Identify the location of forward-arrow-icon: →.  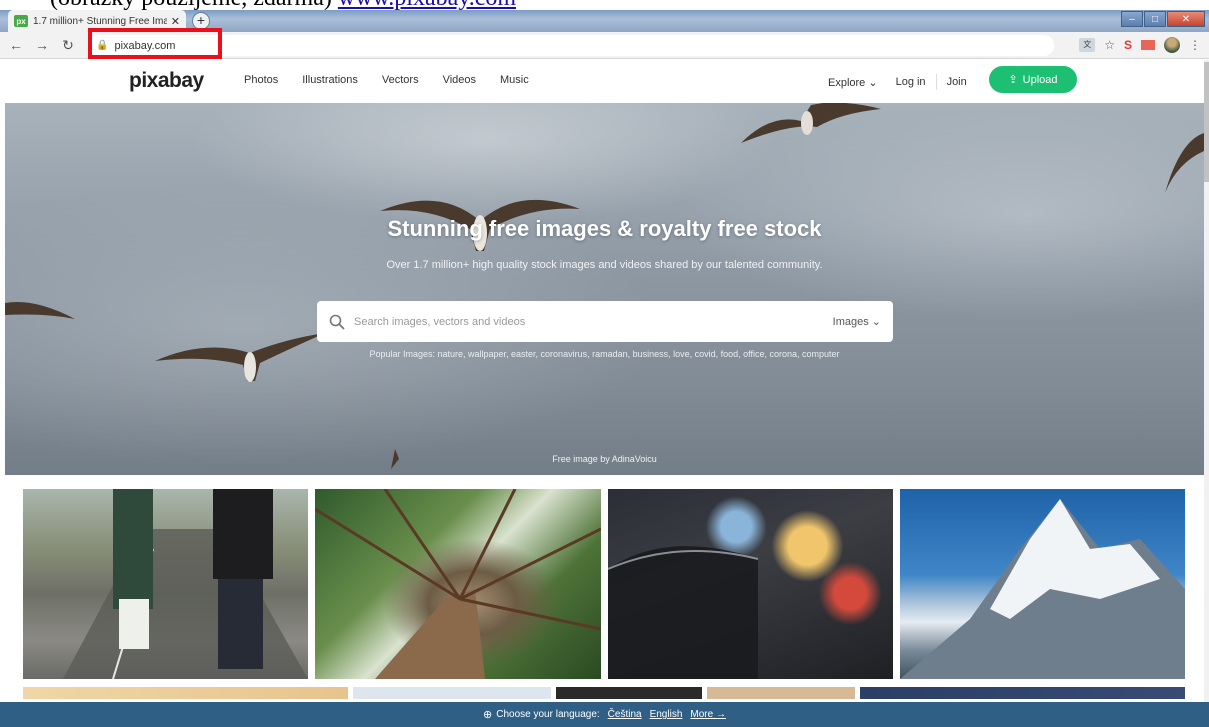
(42, 45).